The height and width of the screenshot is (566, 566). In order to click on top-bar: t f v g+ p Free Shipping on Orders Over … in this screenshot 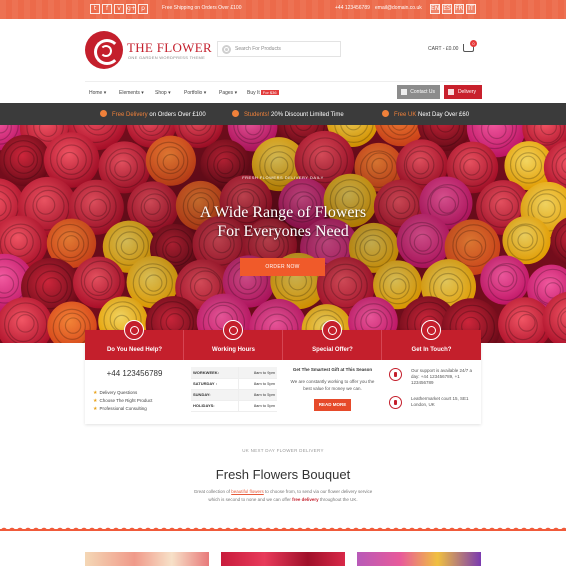, I will do `click(283, 9)`.